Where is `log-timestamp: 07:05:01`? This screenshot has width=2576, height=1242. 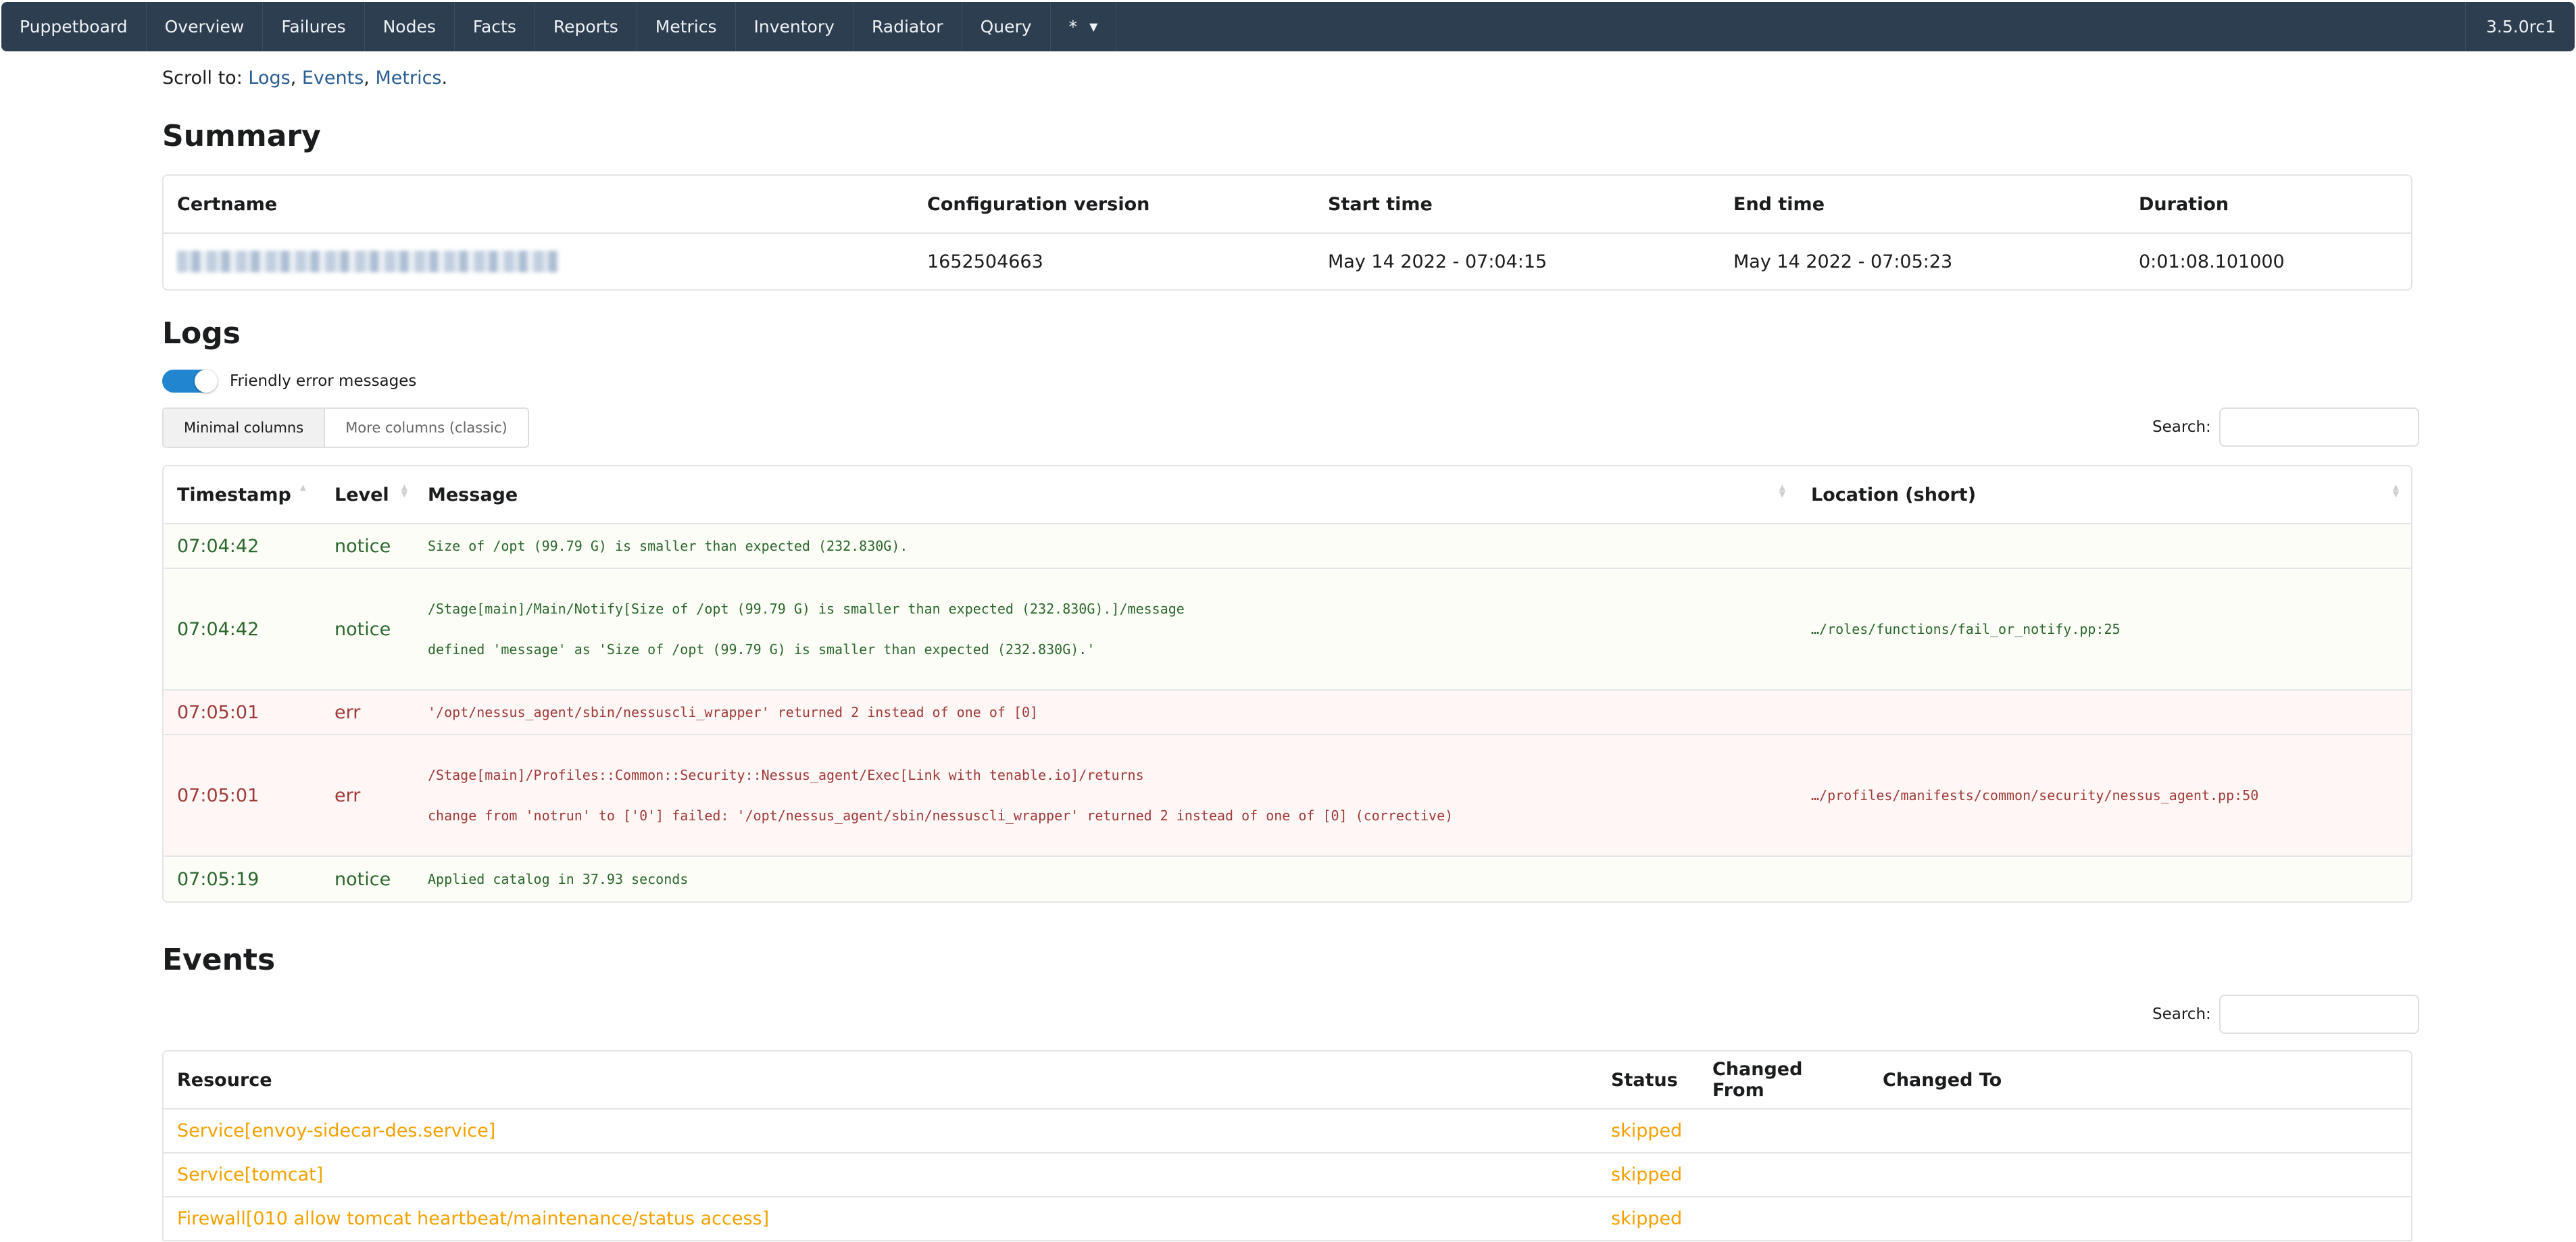 log-timestamp: 07:05:01 is located at coordinates (243, 713).